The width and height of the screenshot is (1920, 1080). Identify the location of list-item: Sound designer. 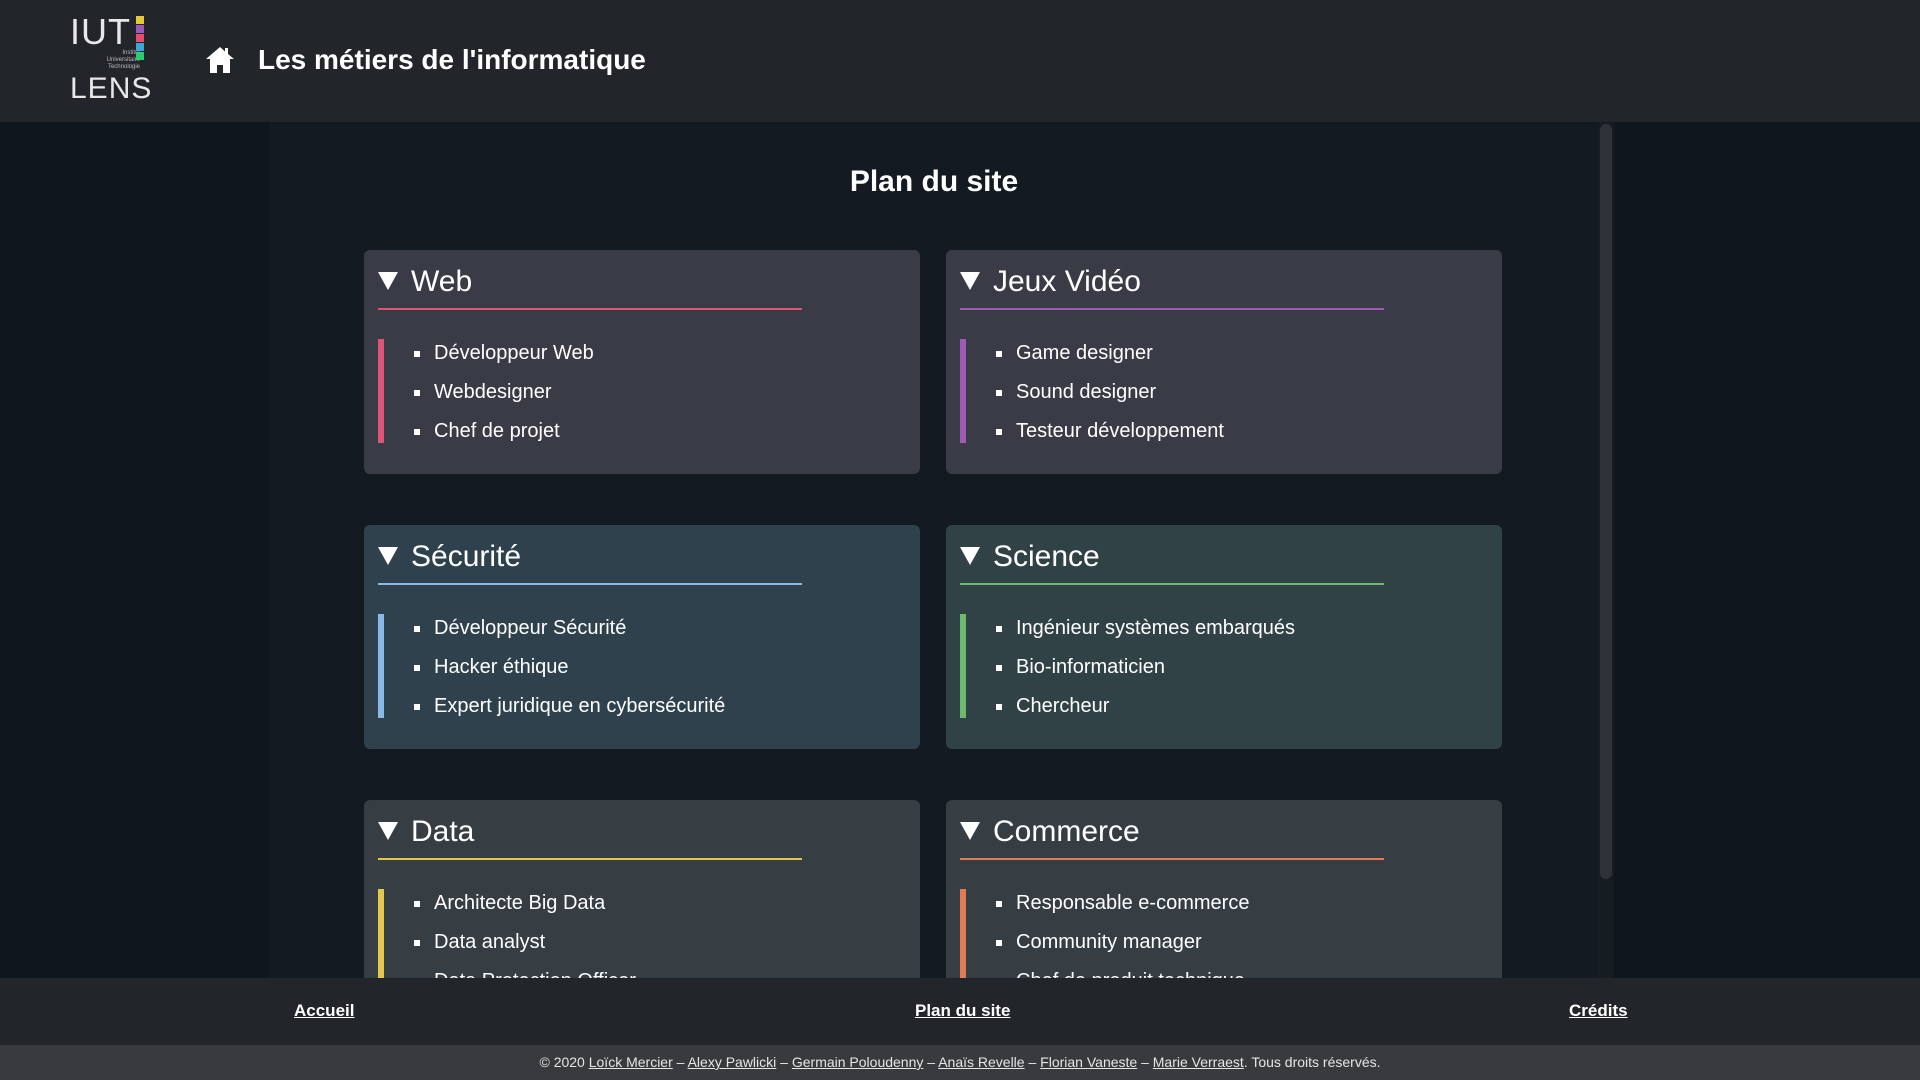
(1110, 392).